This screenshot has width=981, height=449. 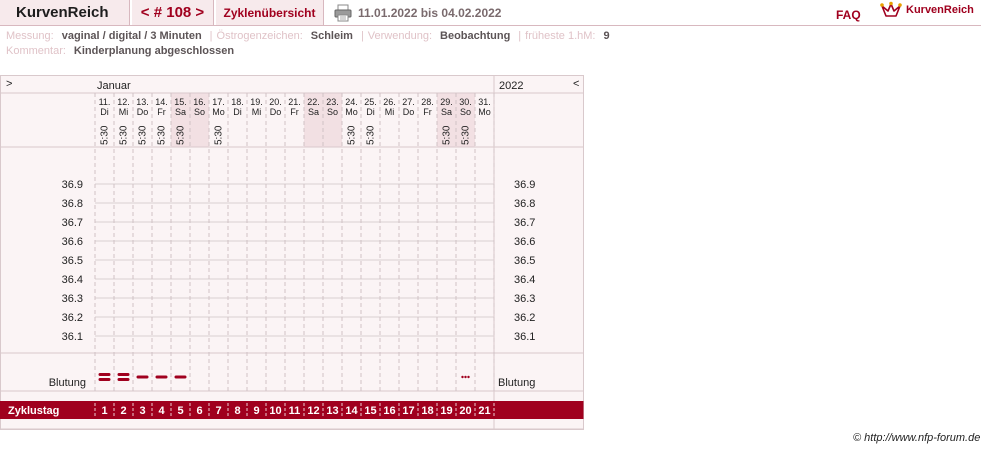 What do you see at coordinates (917, 438) in the screenshot?
I see `copyright: © http://www.nfp-forum.de` at bounding box center [917, 438].